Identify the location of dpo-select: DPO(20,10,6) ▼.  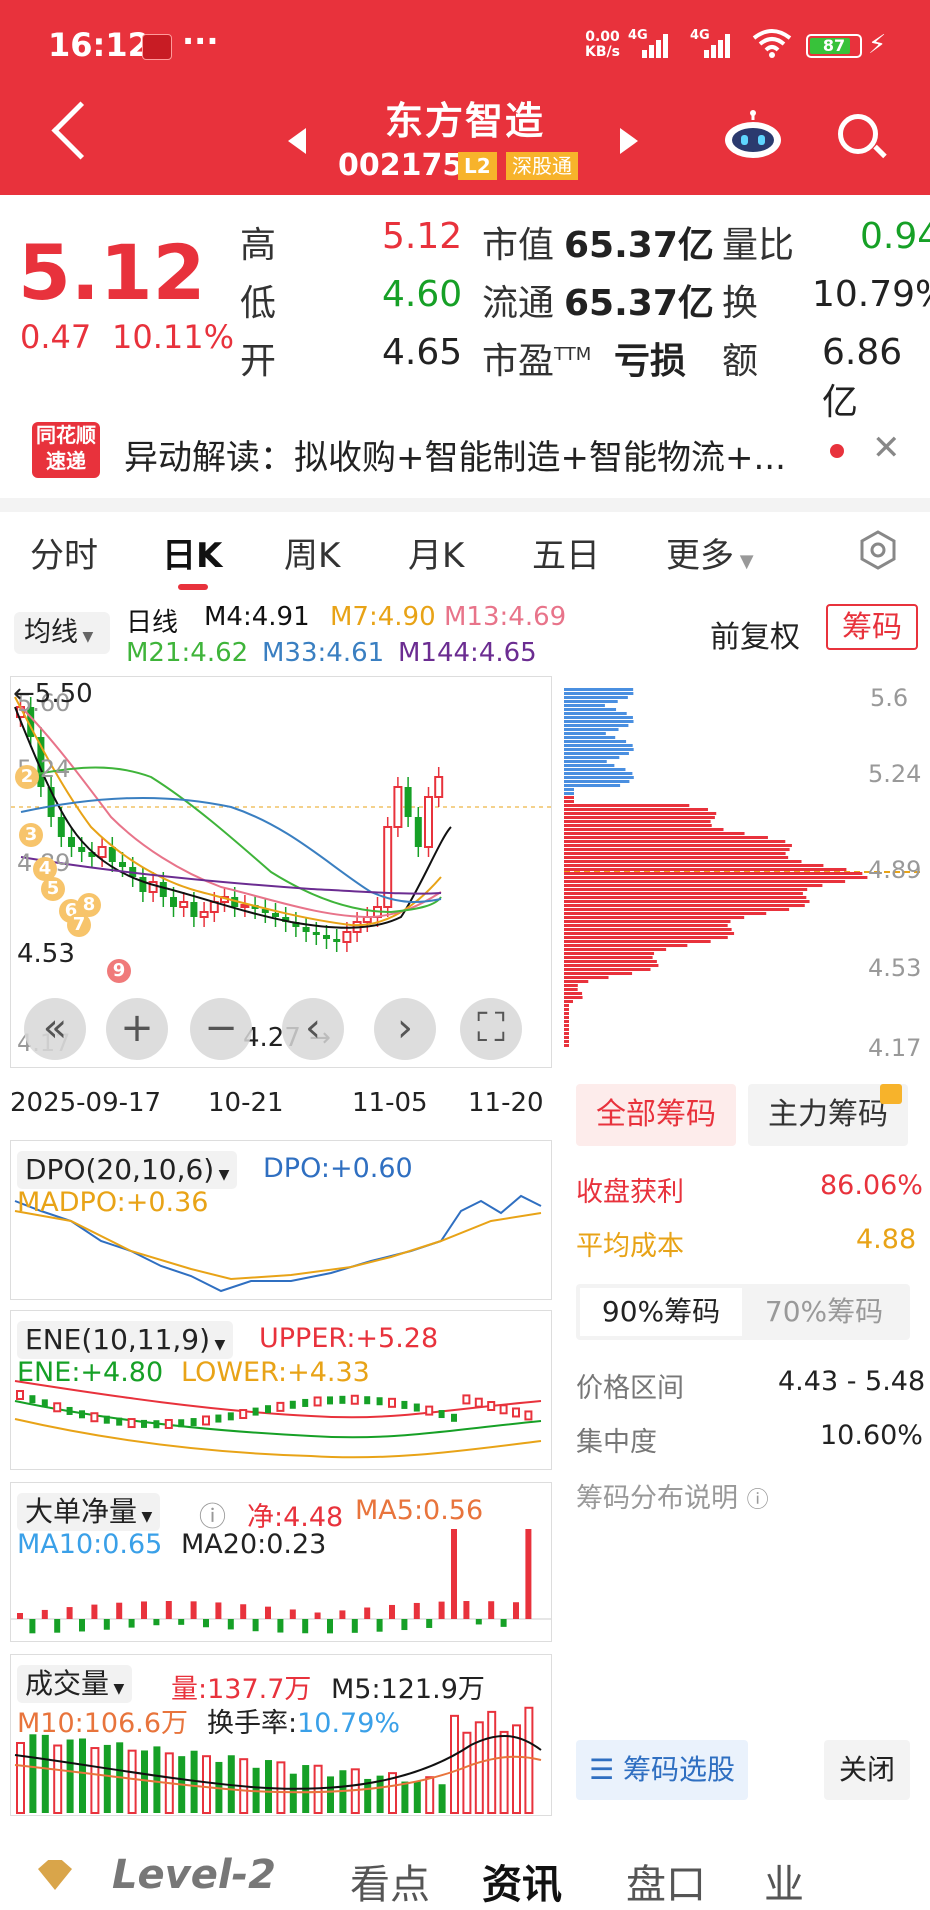
(127, 1170).